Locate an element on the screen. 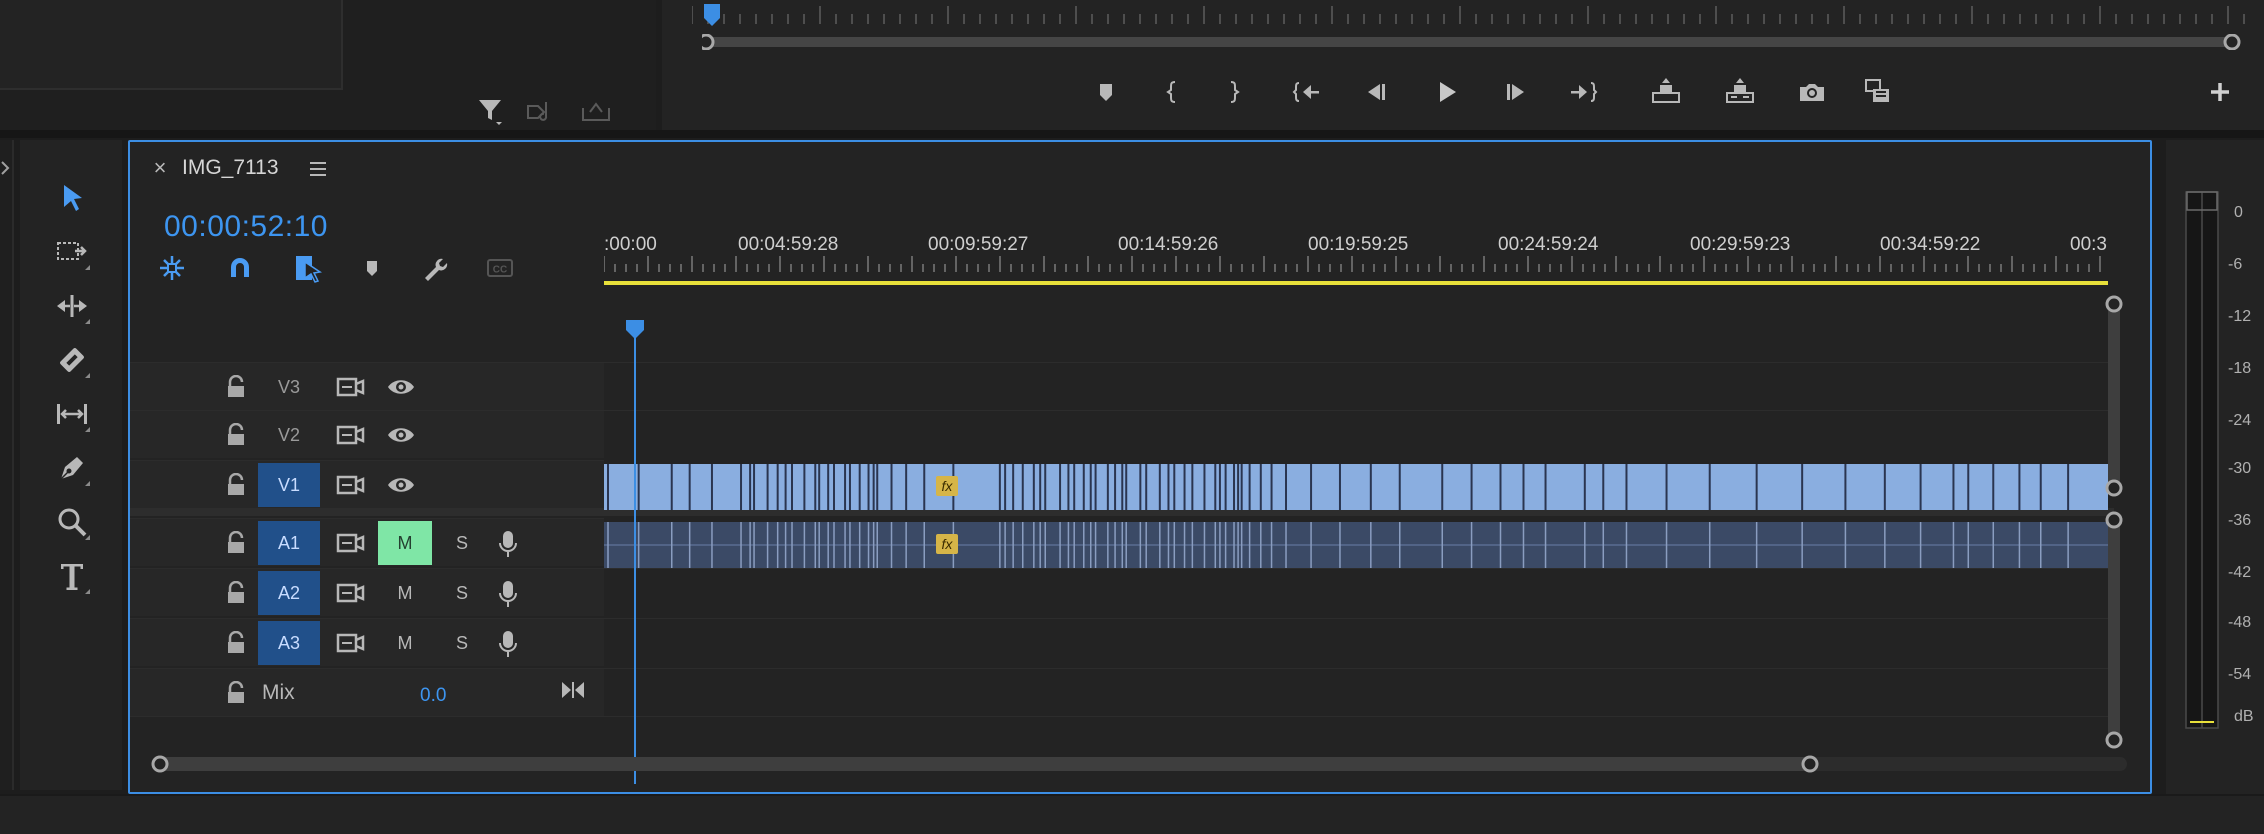  timeline-vertical-scrollbar is located at coordinates (2114, 522).